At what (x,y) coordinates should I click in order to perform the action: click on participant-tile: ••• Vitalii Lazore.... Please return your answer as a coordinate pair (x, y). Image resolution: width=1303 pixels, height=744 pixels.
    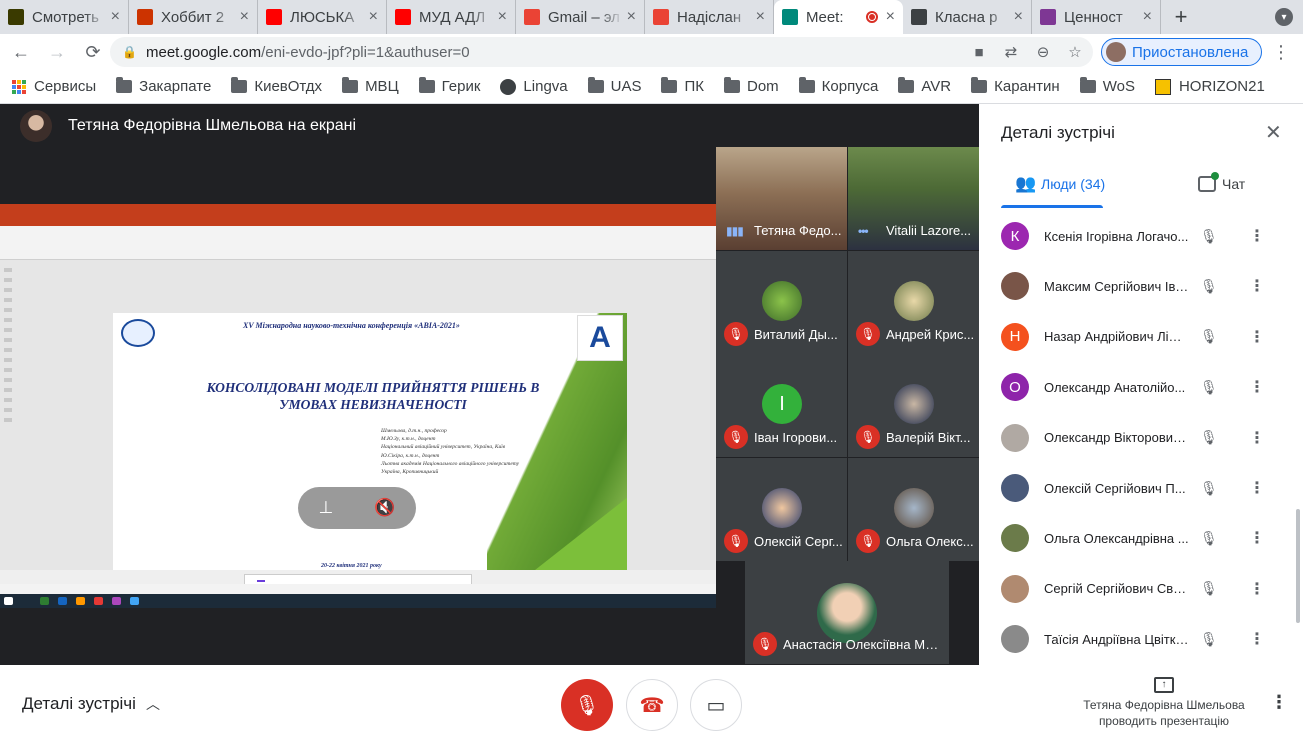
    Looking at the image, I should click on (913, 198).